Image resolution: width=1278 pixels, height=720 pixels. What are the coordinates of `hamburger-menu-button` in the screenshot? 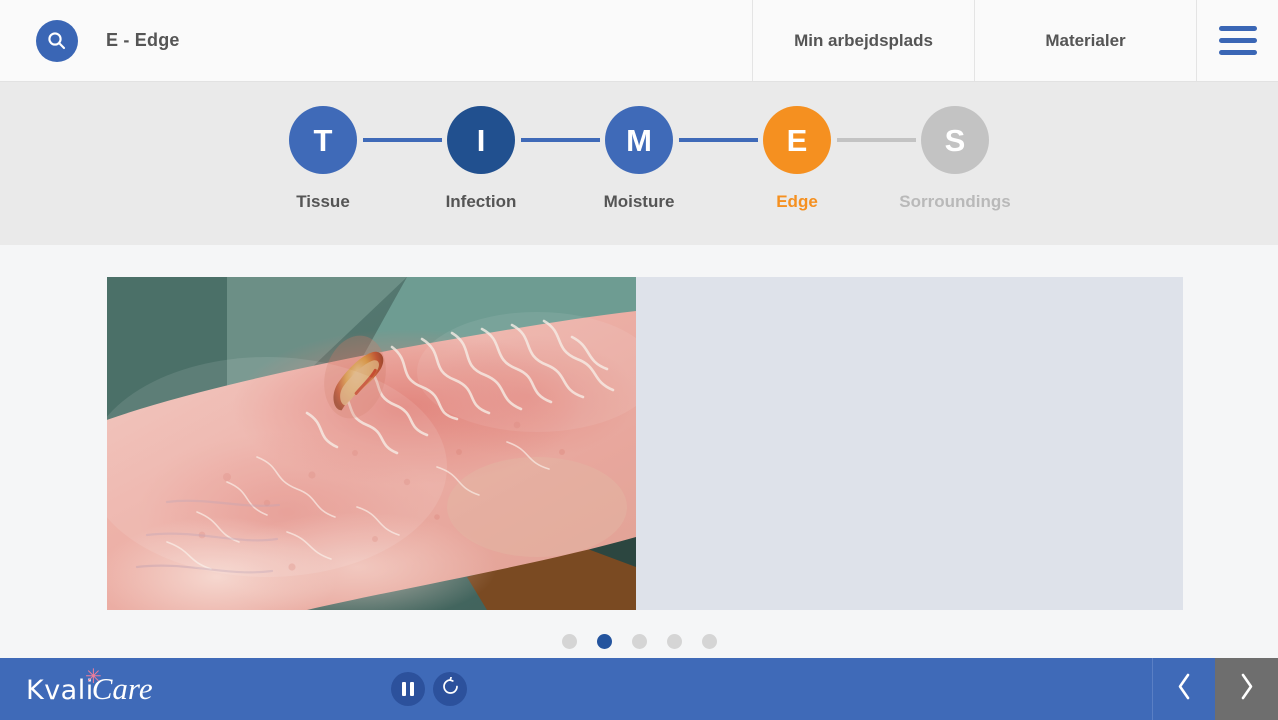 It's located at (1237, 40).